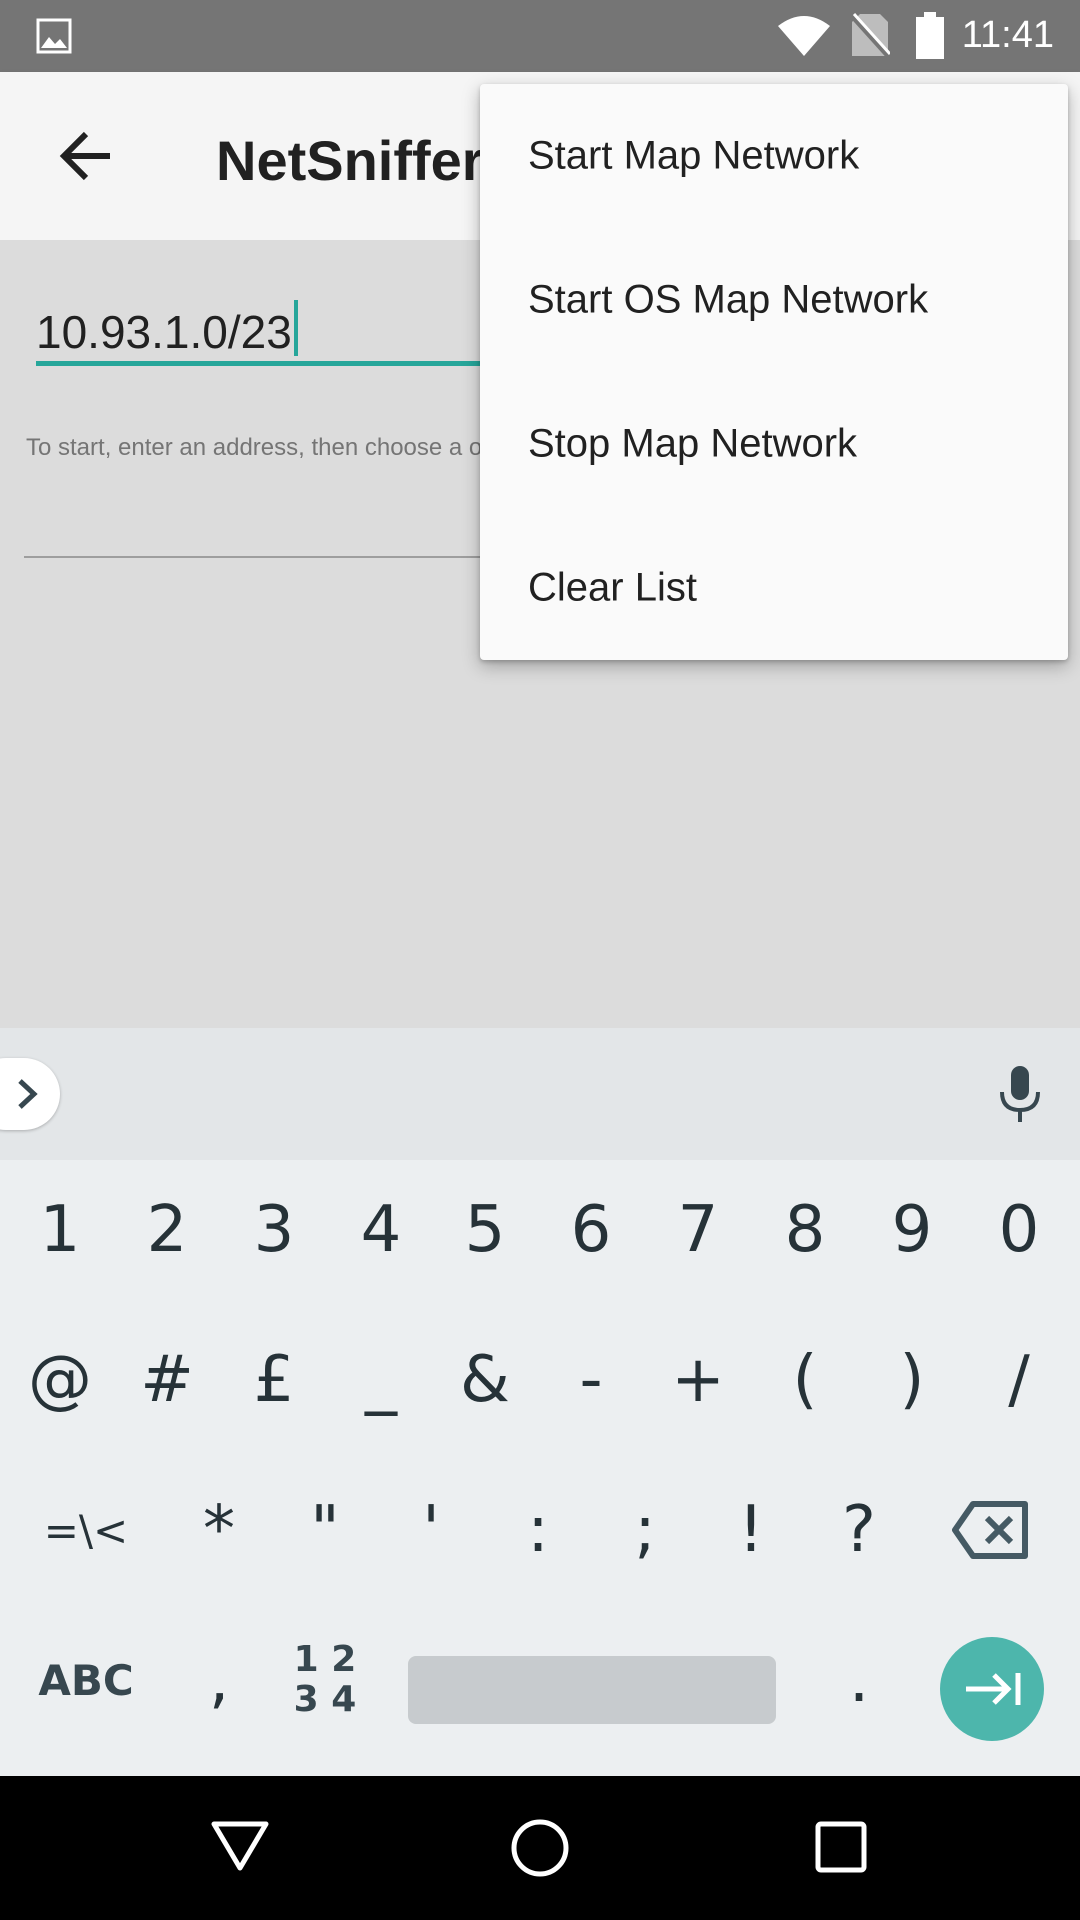 Image resolution: width=1080 pixels, height=1920 pixels. Describe the element at coordinates (870, 35) in the screenshot. I see `no-sim-icon` at that location.